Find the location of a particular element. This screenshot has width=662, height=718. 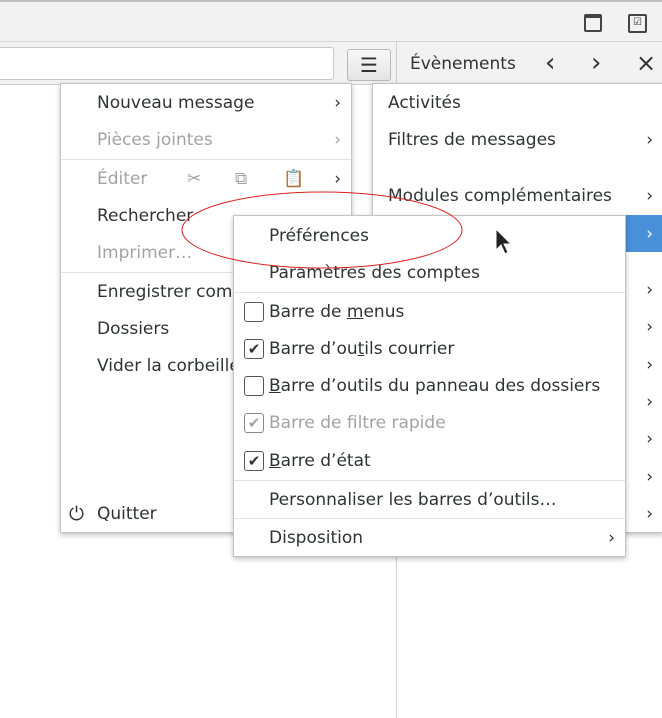

mouse-cursor-icon is located at coordinates (504, 241).